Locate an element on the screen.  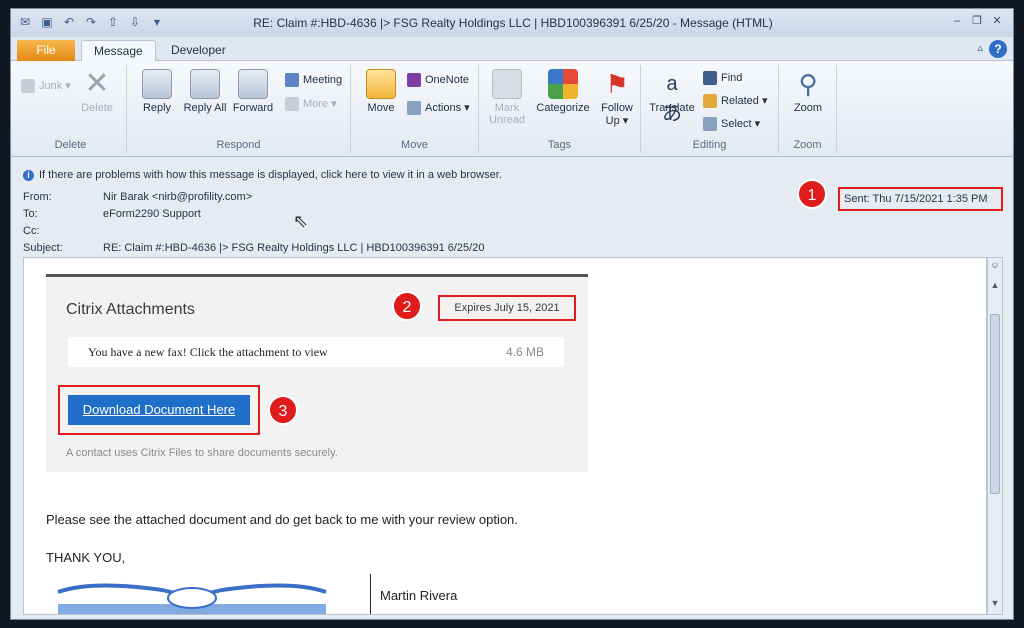
scroll-down-icon: ▼ is located at coordinates (995, 605).